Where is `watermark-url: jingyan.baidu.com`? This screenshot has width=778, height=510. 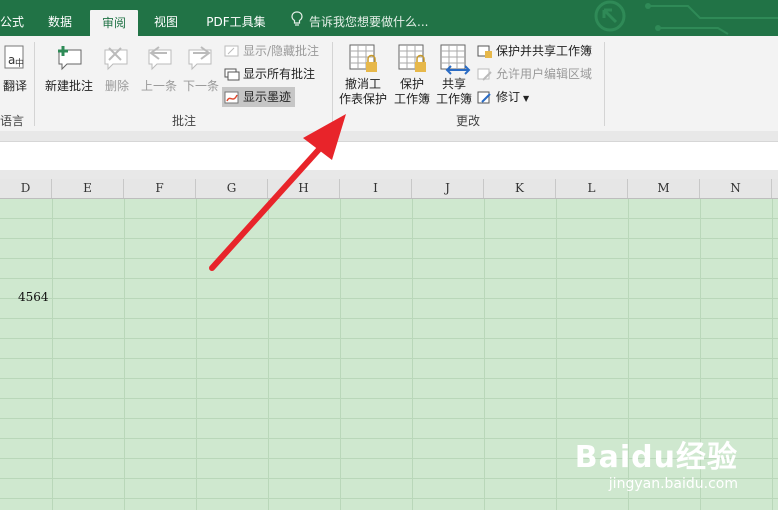
watermark-url: jingyan.baidu.com is located at coordinates (673, 484).